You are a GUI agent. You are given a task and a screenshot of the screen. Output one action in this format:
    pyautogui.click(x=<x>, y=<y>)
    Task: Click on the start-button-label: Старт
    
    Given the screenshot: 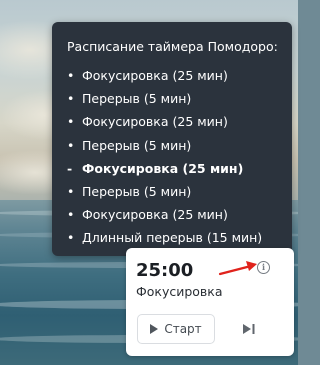 What is the action you would take?
    pyautogui.click(x=183, y=329)
    